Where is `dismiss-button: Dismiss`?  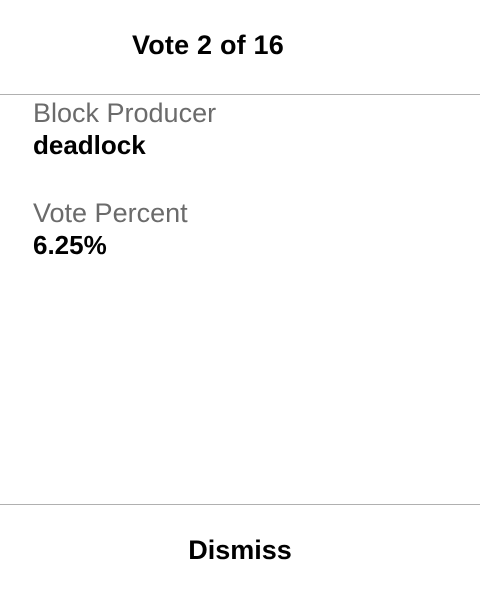
dismiss-button: Dismiss is located at coordinates (240, 550).